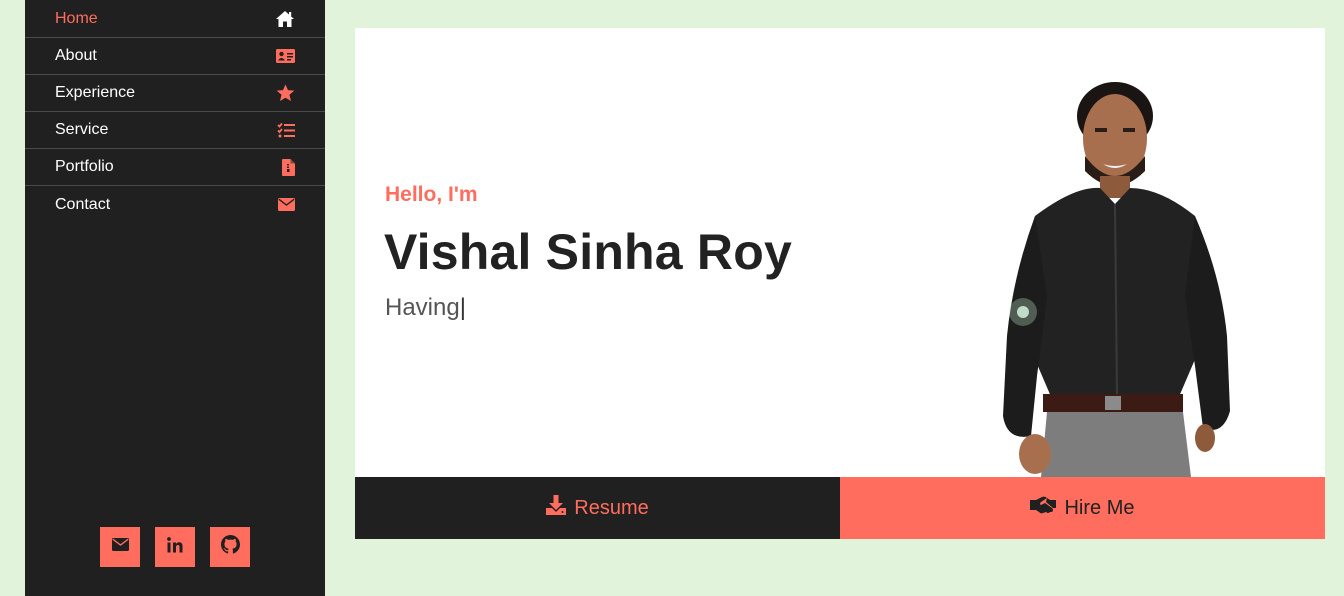 The image size is (1344, 596). Describe the element at coordinates (175, 19) in the screenshot. I see `sidebar-item-home: Home` at that location.